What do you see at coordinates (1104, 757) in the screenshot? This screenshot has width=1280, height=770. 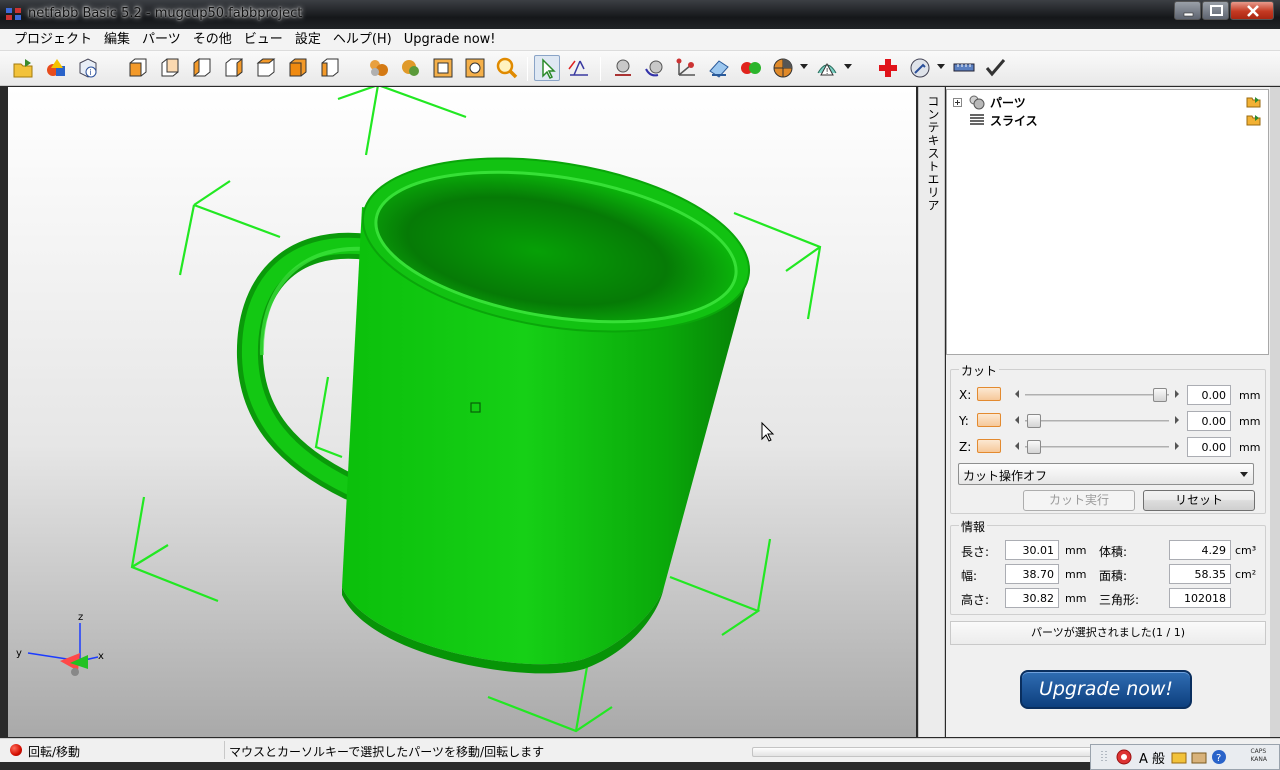 I see `grip-icon` at bounding box center [1104, 757].